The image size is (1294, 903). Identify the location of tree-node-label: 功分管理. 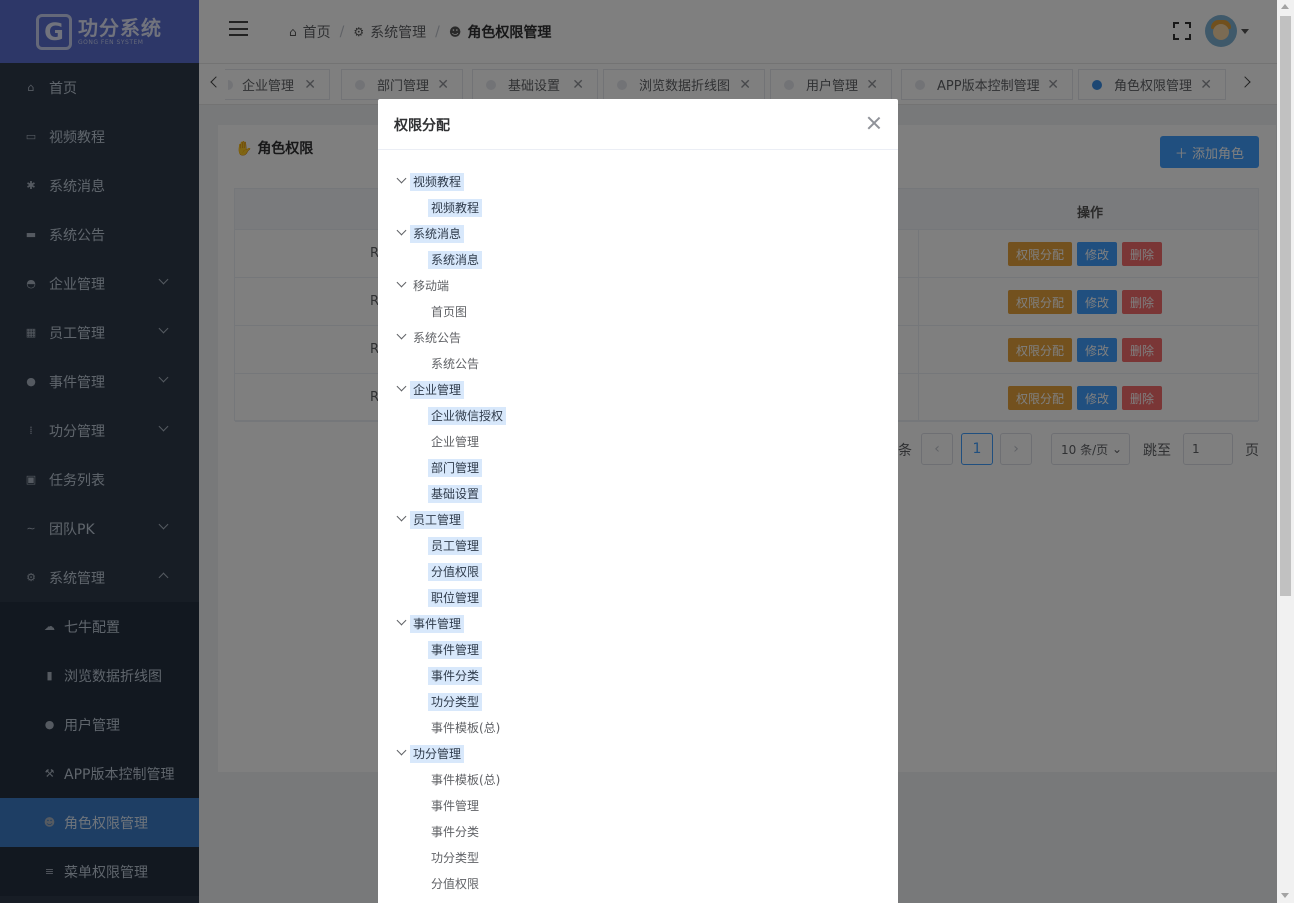
(437, 754).